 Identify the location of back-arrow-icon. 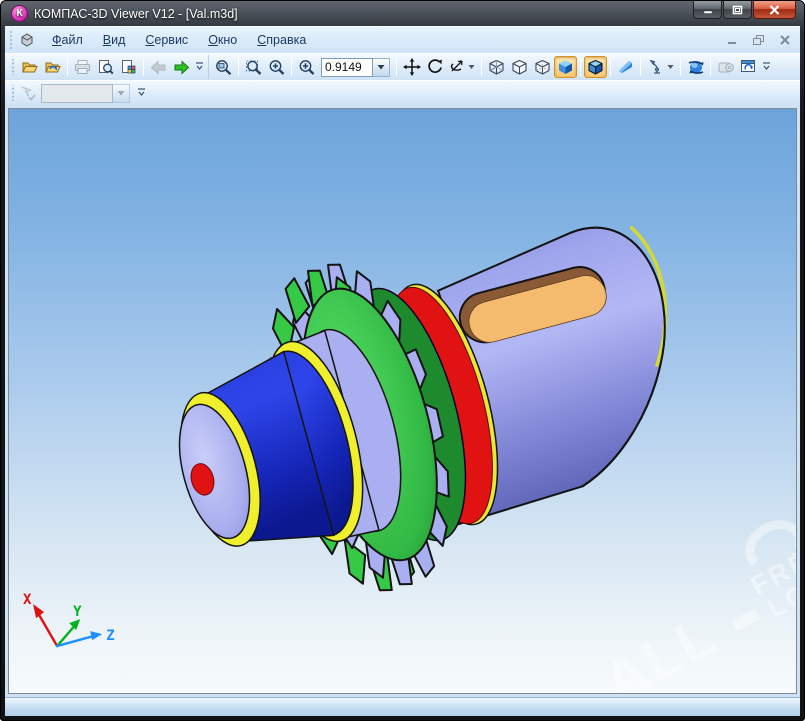
(158, 67).